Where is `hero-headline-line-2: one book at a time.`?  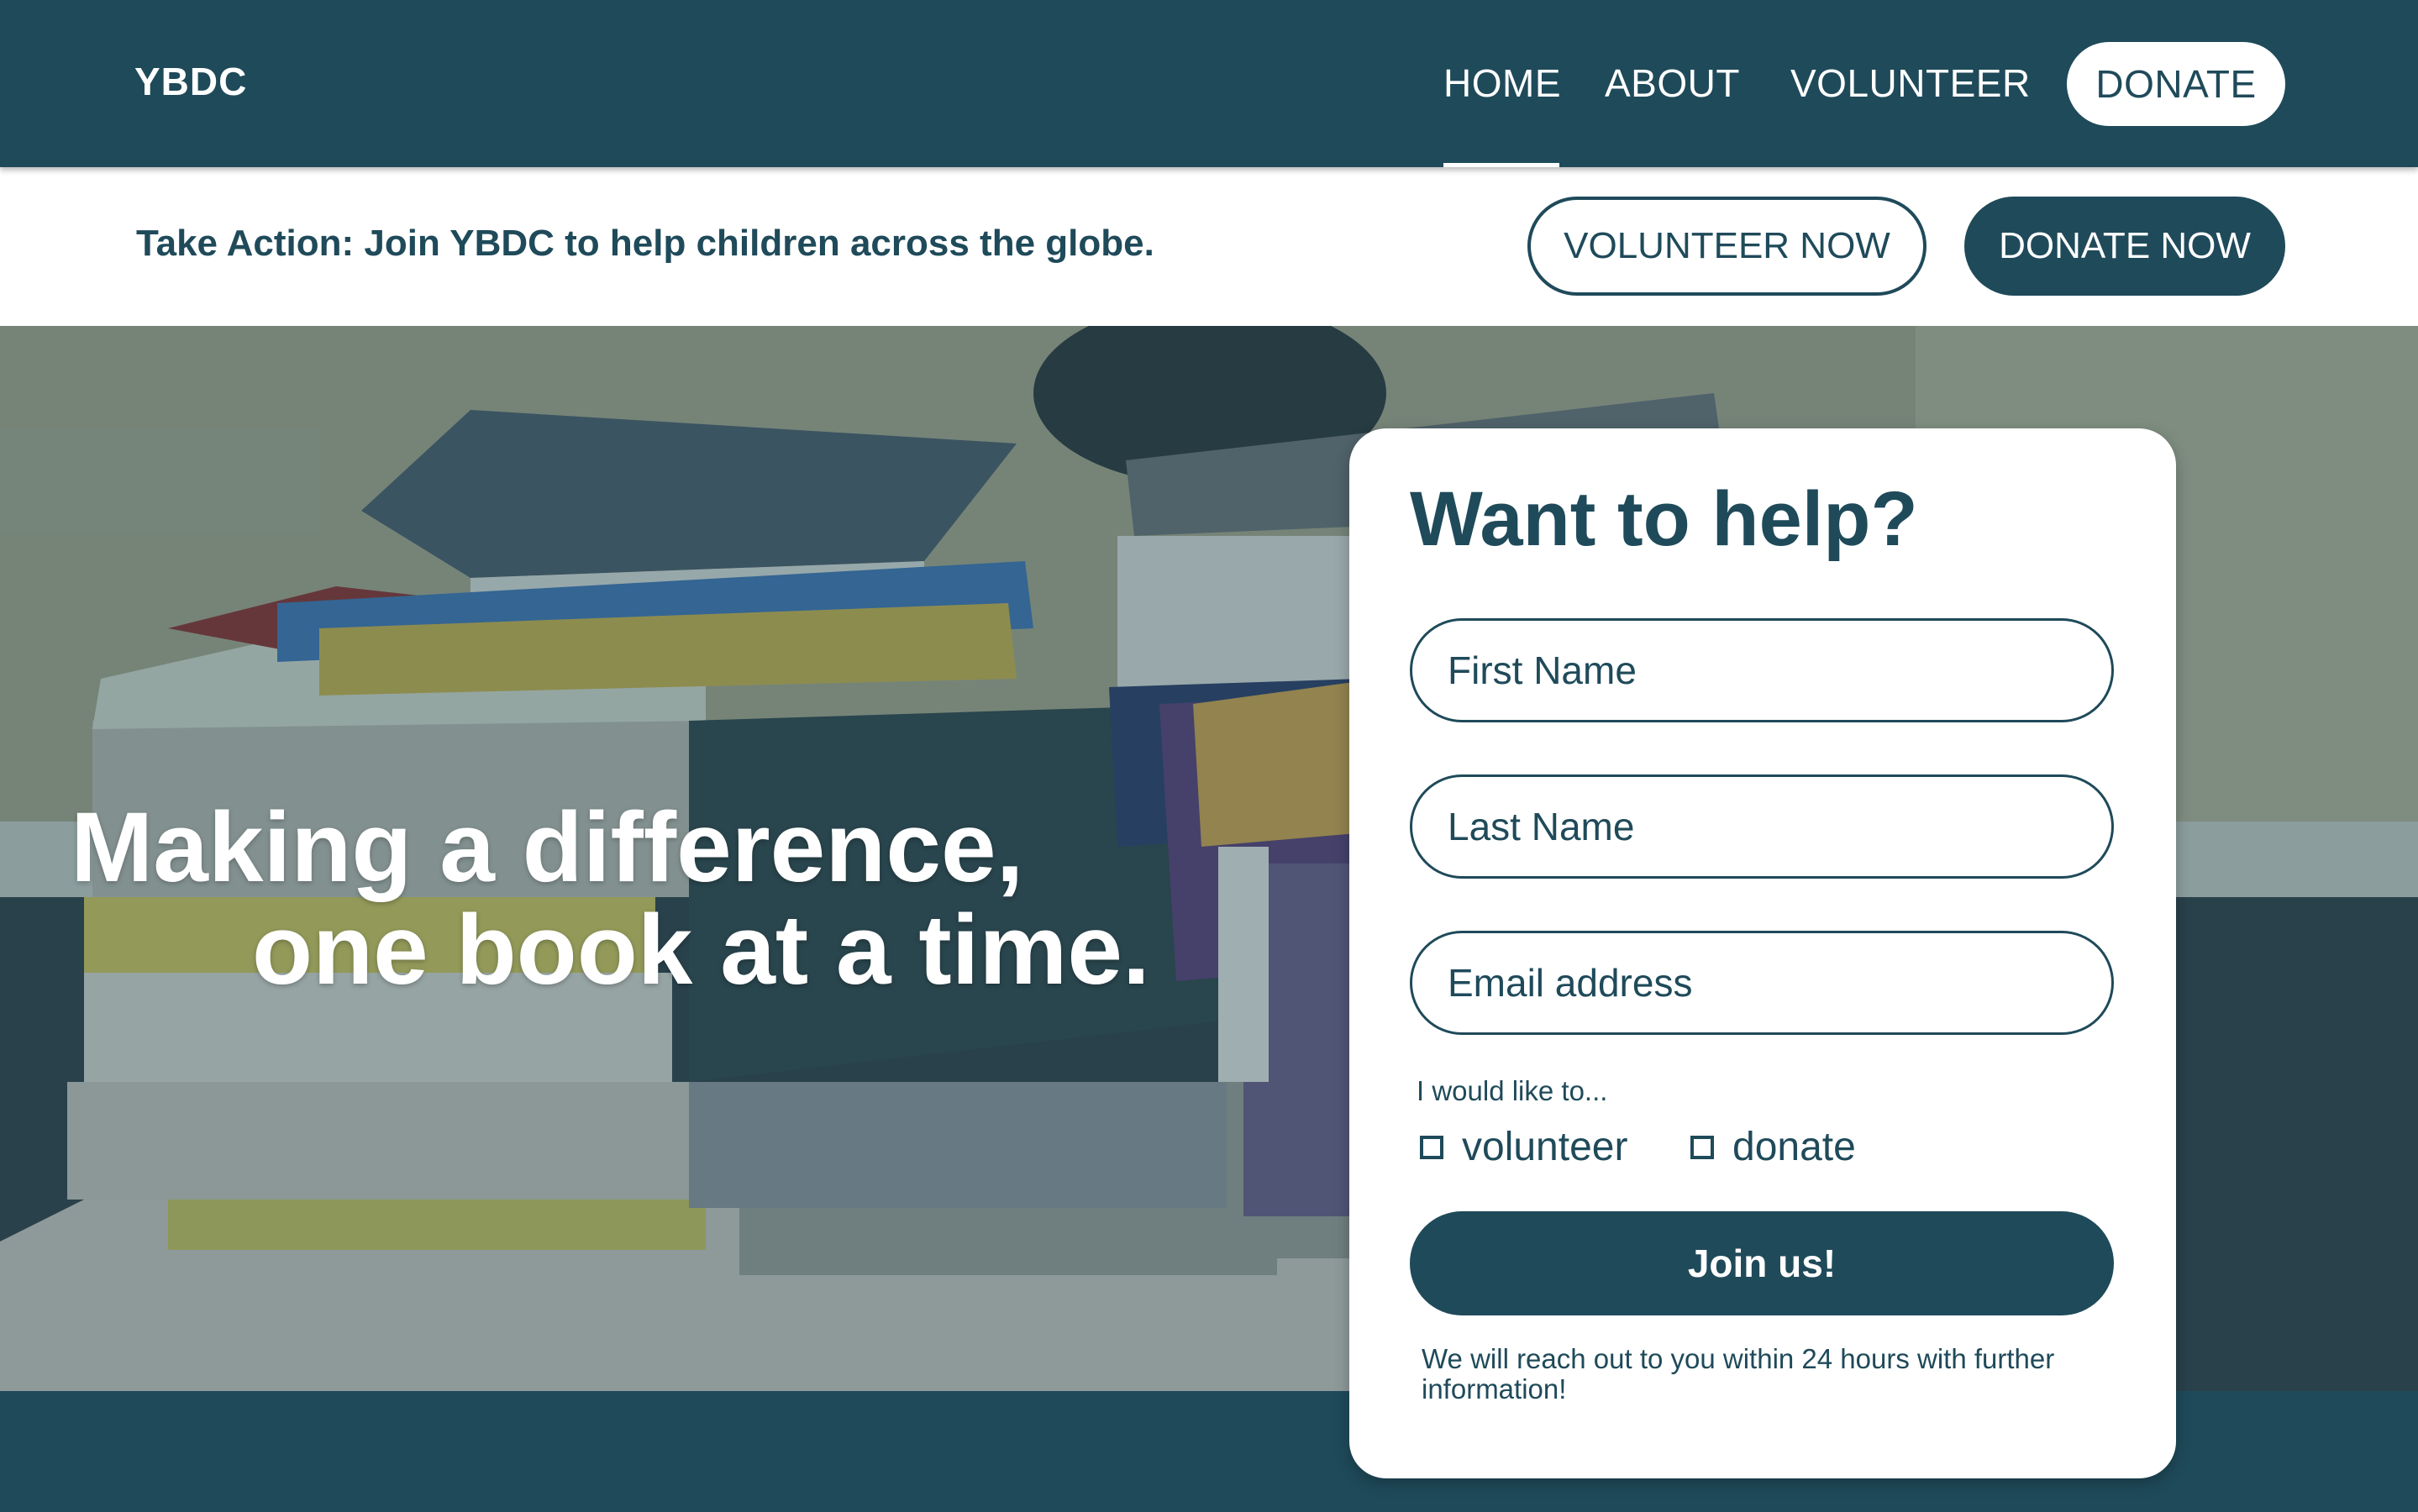 hero-headline-line-2: one book at a time. is located at coordinates (701, 950).